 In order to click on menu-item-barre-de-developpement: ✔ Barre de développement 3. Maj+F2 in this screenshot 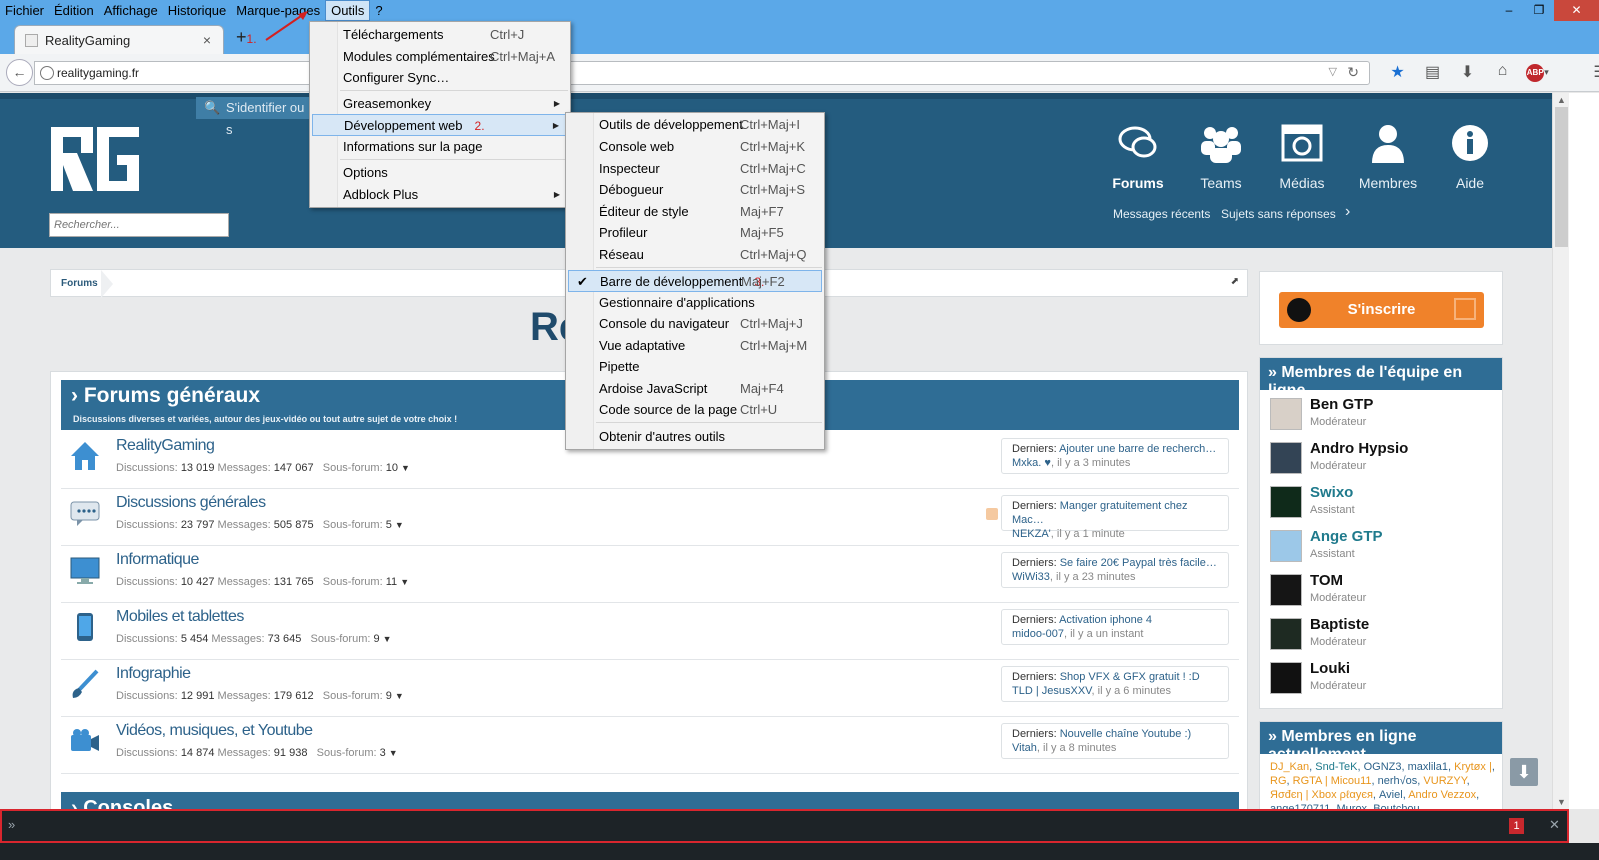, I will do `click(695, 281)`.